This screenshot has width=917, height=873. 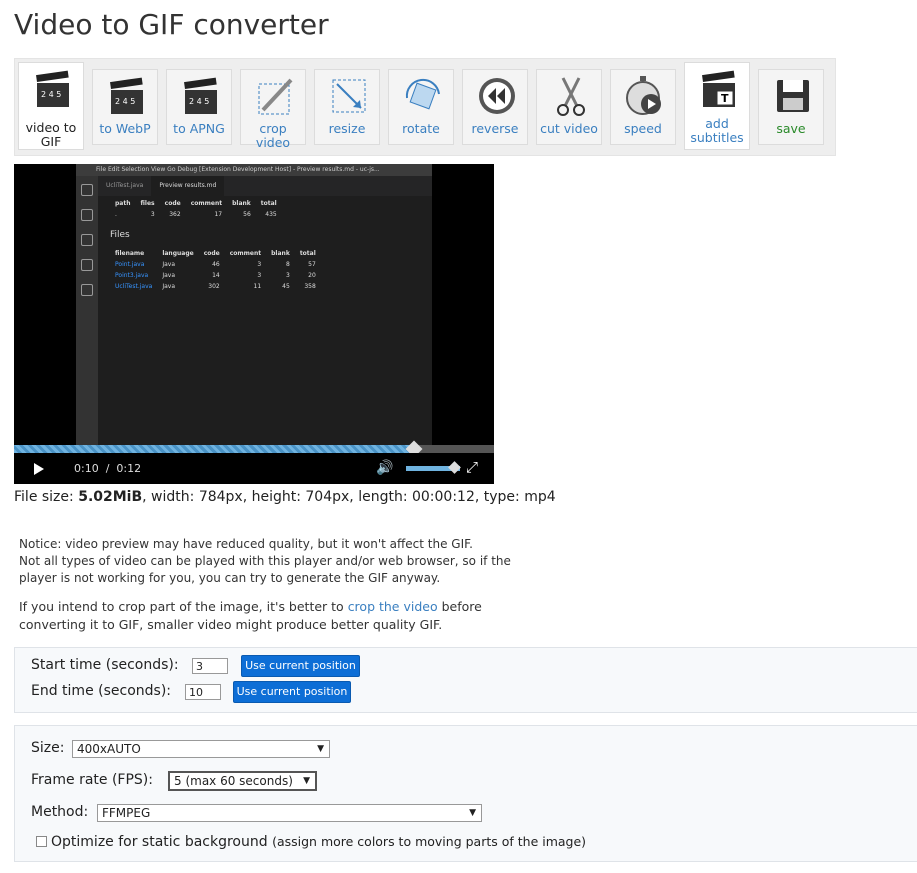 I want to click on tool-resize: resize, so click(x=347, y=107).